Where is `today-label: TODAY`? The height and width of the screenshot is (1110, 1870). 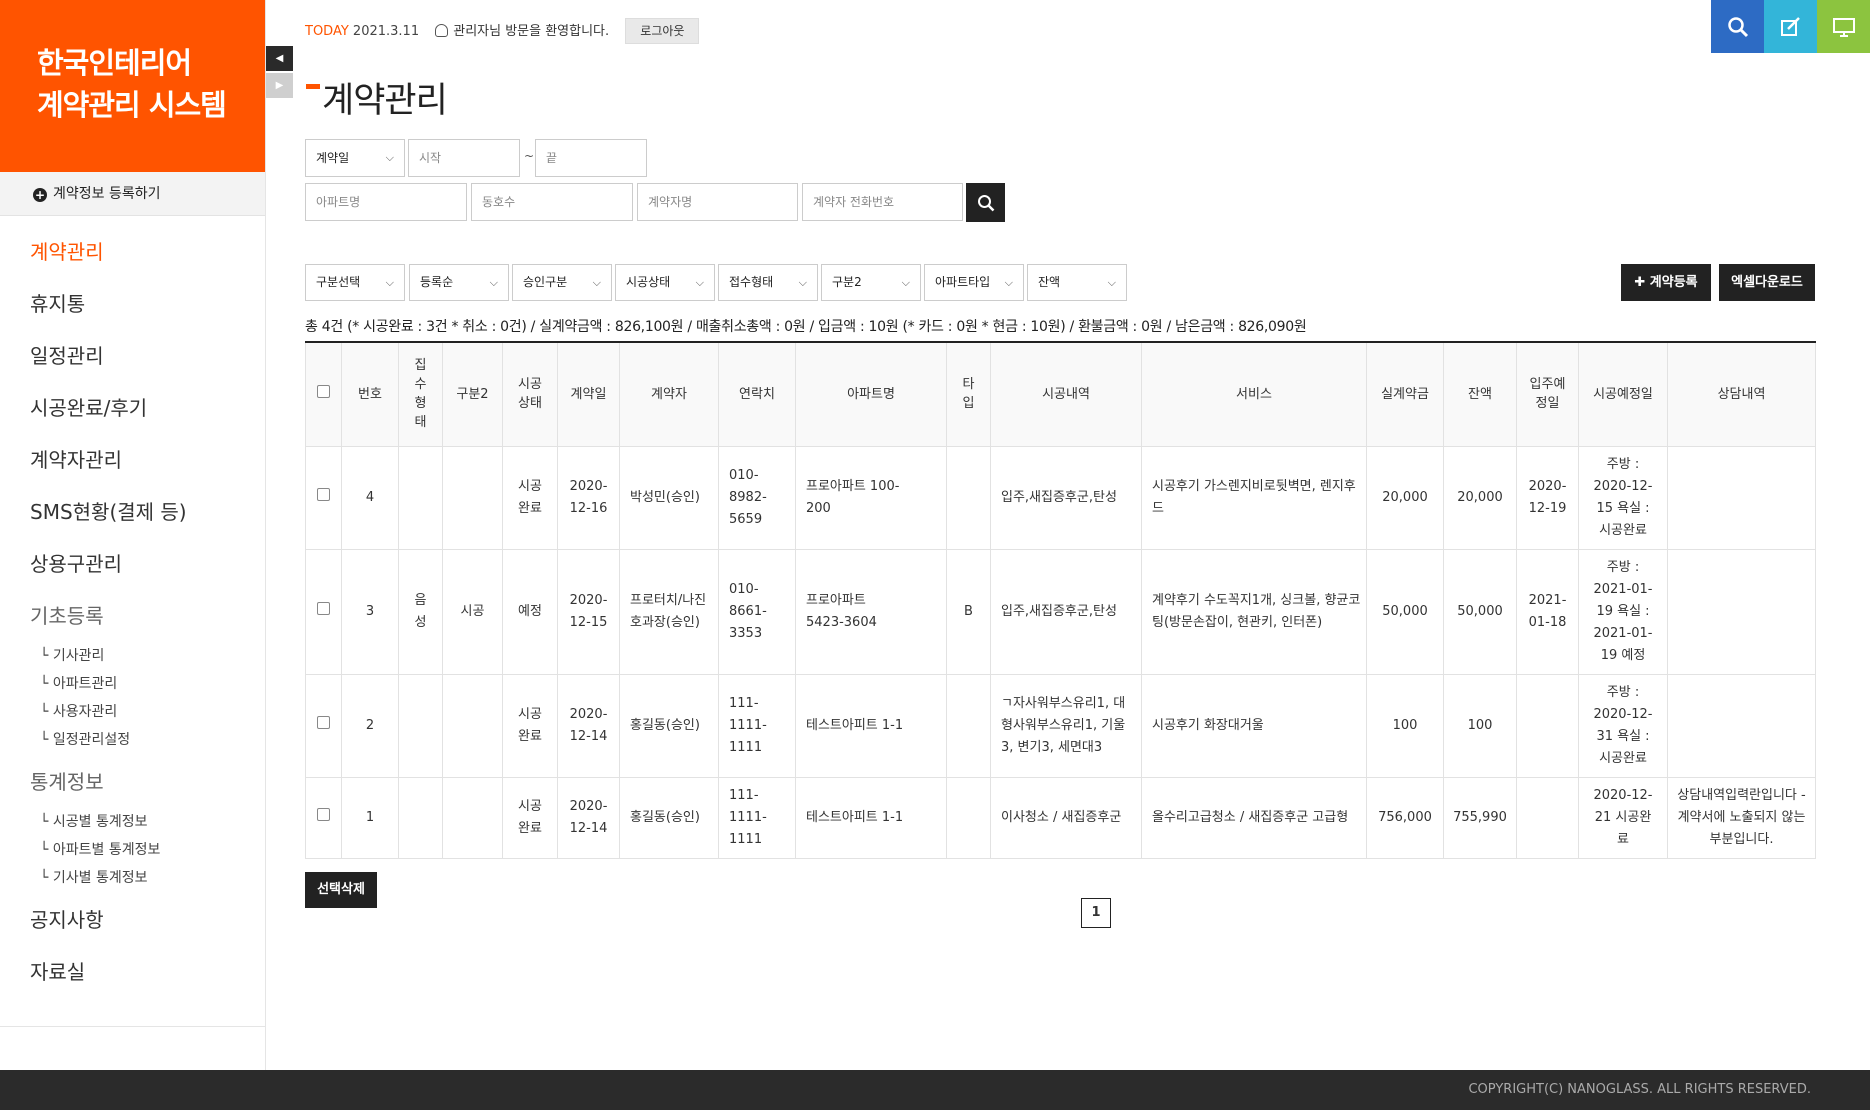 today-label: TODAY is located at coordinates (327, 31).